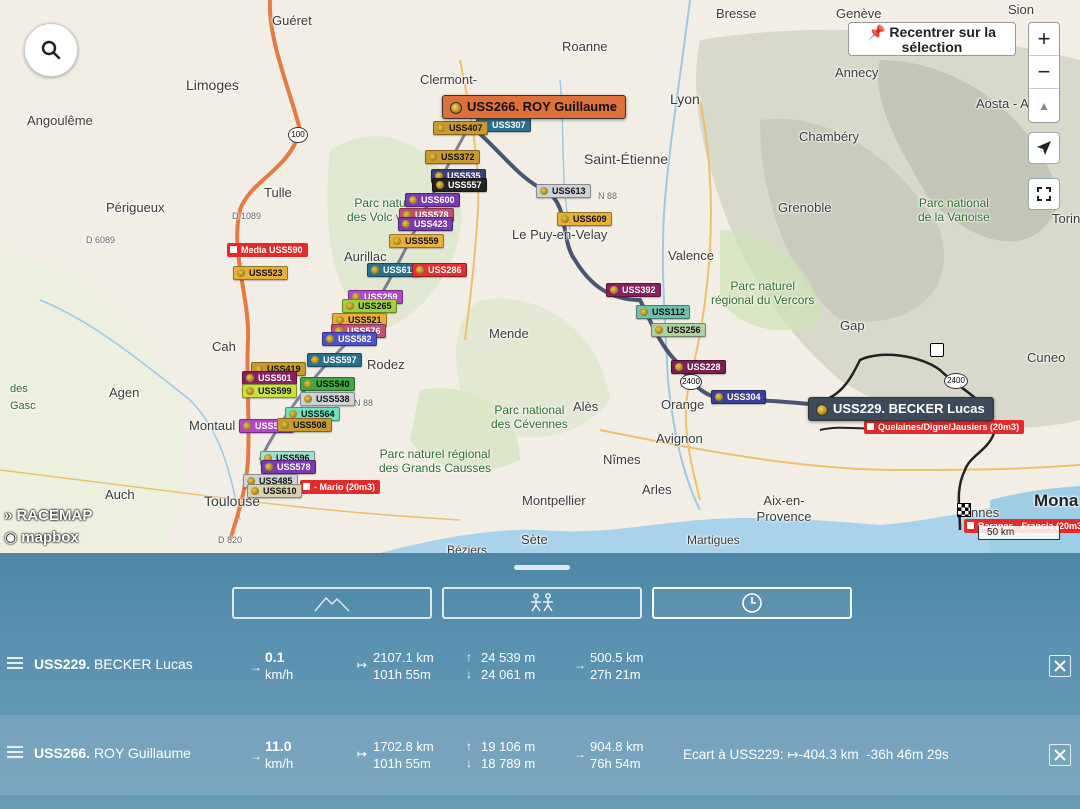 The image size is (1080, 809). Describe the element at coordinates (369, 306) in the screenshot. I see `rider-tag: USS265` at that location.